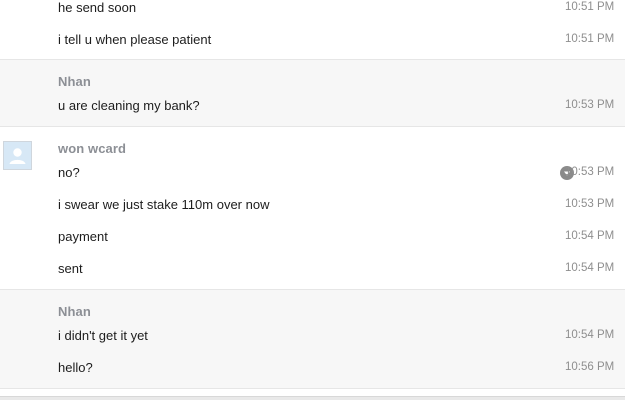 The width and height of the screenshot is (625, 400). I want to click on default-user-avatar-icon, so click(17, 155).